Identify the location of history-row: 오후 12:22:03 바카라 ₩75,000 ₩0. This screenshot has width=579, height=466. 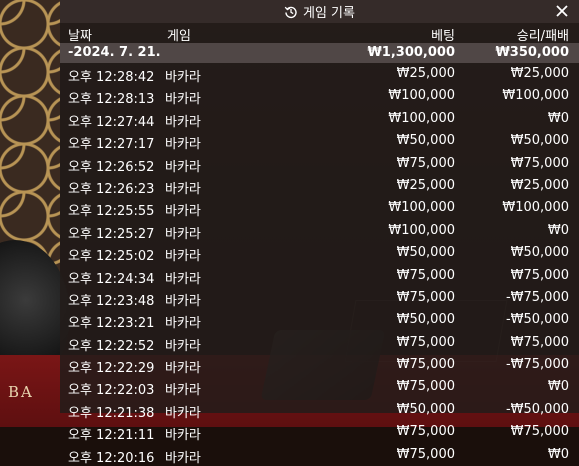
(319, 387).